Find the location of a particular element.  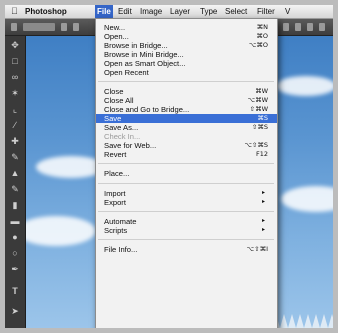

pen-tool-icon: ✒ is located at coordinates (15, 269).